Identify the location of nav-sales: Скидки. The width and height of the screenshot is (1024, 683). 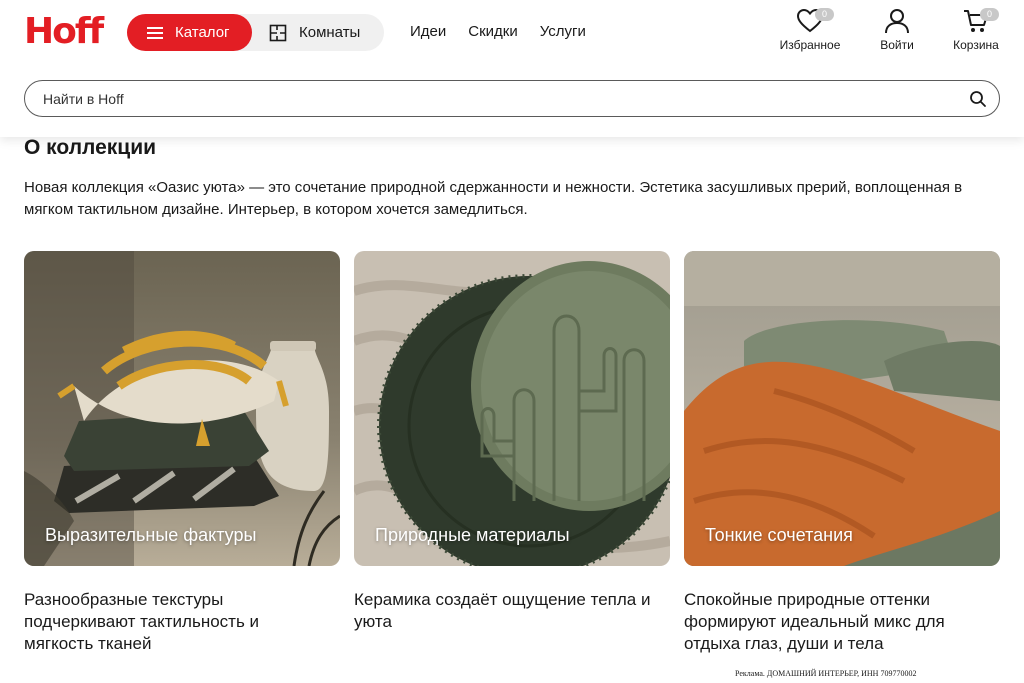
(492, 32).